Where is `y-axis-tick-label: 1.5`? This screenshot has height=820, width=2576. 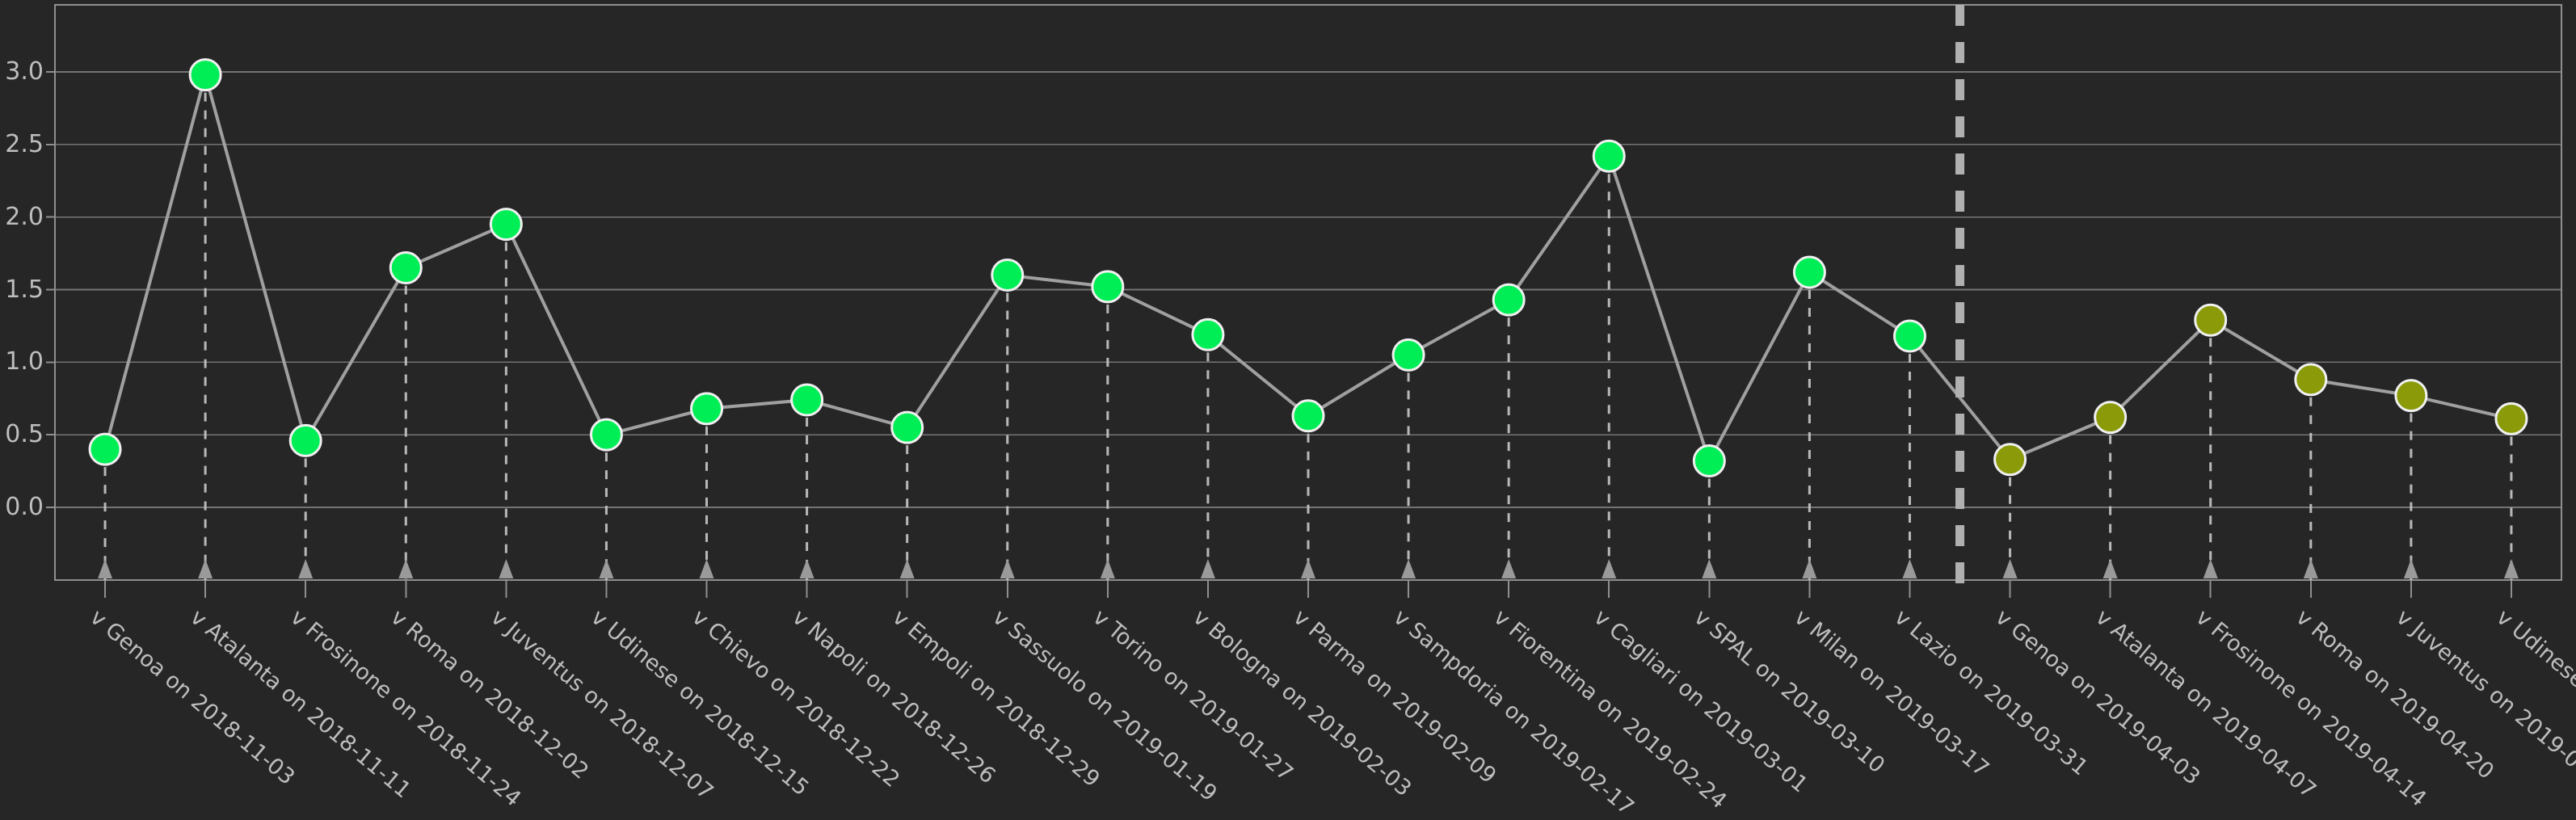 y-axis-tick-label: 1.5 is located at coordinates (24, 289).